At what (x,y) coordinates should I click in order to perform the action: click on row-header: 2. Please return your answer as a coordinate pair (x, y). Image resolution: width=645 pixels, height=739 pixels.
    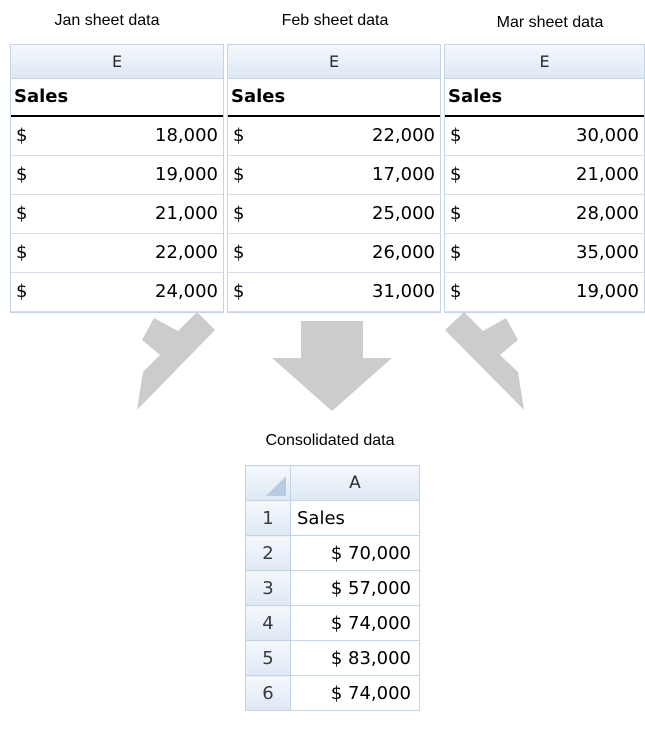
    Looking at the image, I should click on (268, 553).